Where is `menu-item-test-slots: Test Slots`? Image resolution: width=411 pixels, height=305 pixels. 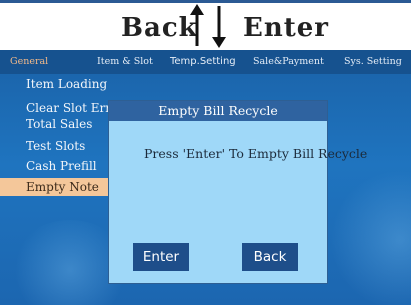 menu-item-test-slots: Test Slots is located at coordinates (56, 146).